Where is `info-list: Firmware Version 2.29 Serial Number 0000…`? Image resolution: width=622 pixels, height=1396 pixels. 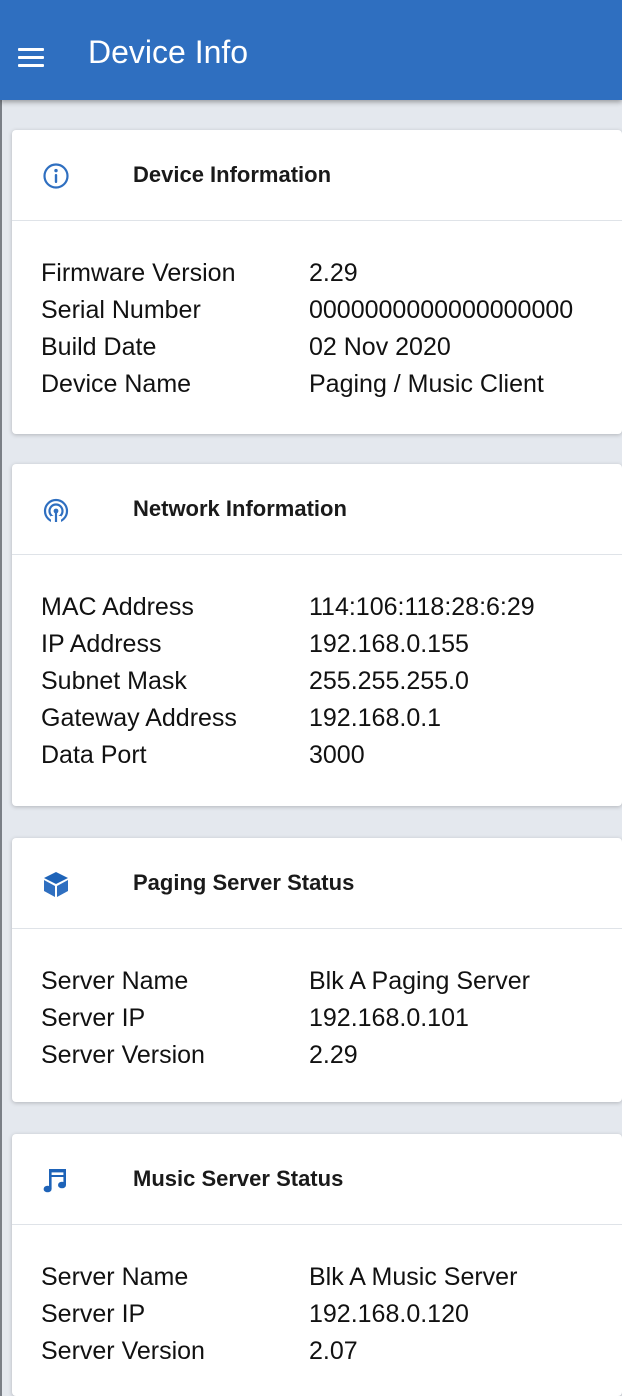
info-list: Firmware Version 2.29 Serial Number 0000… is located at coordinates (317, 312).